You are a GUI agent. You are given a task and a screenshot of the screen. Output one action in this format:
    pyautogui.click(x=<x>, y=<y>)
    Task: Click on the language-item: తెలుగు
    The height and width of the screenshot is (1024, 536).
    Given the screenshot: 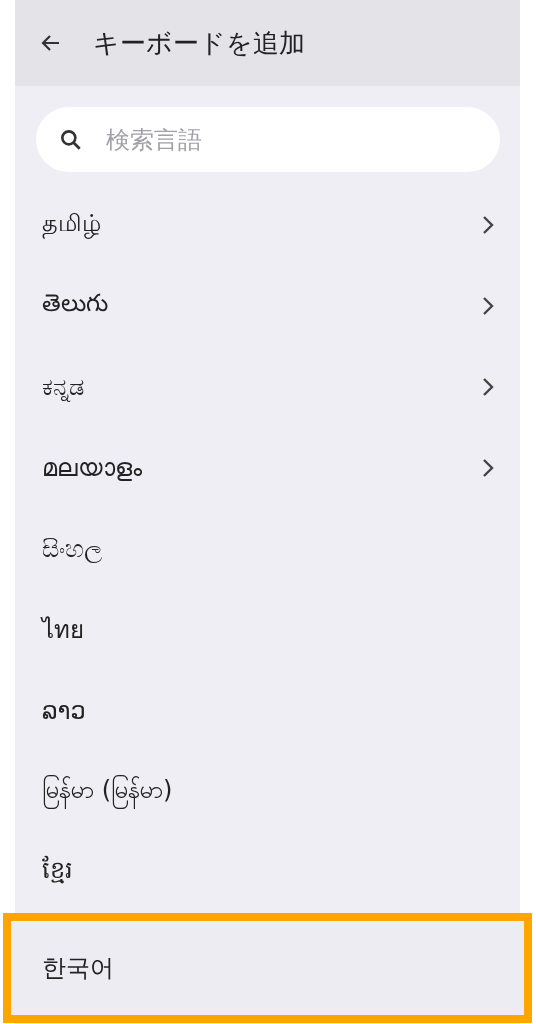 What is the action you would take?
    pyautogui.click(x=267, y=305)
    